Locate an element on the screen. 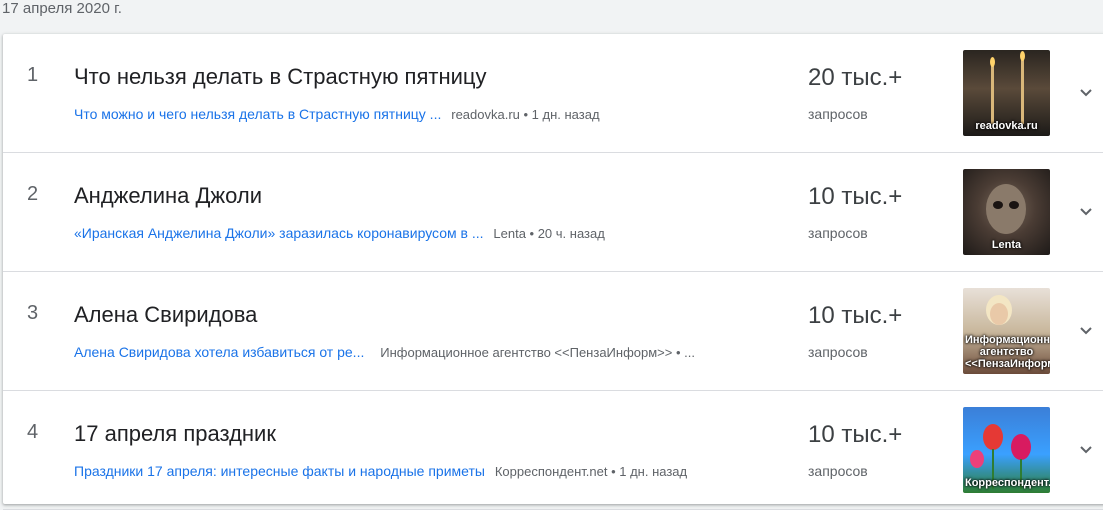 Image resolution: width=1103 pixels, height=510 pixels. date-header: 17 апреля 2020 г. is located at coordinates (62, 8).